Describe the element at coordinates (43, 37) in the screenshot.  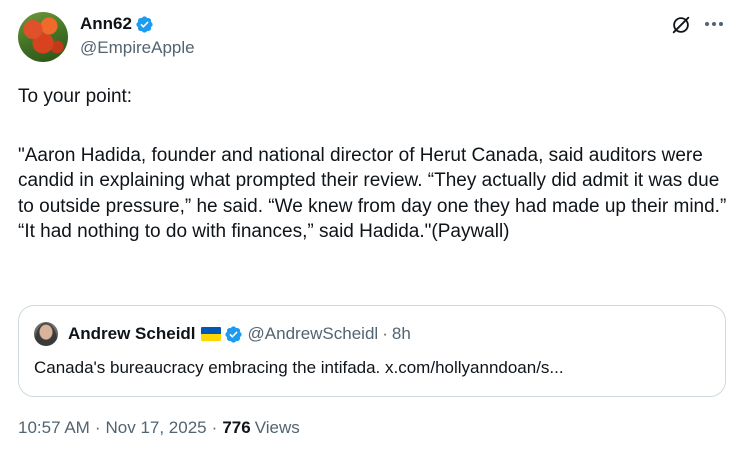
I see `author-avatar` at that location.